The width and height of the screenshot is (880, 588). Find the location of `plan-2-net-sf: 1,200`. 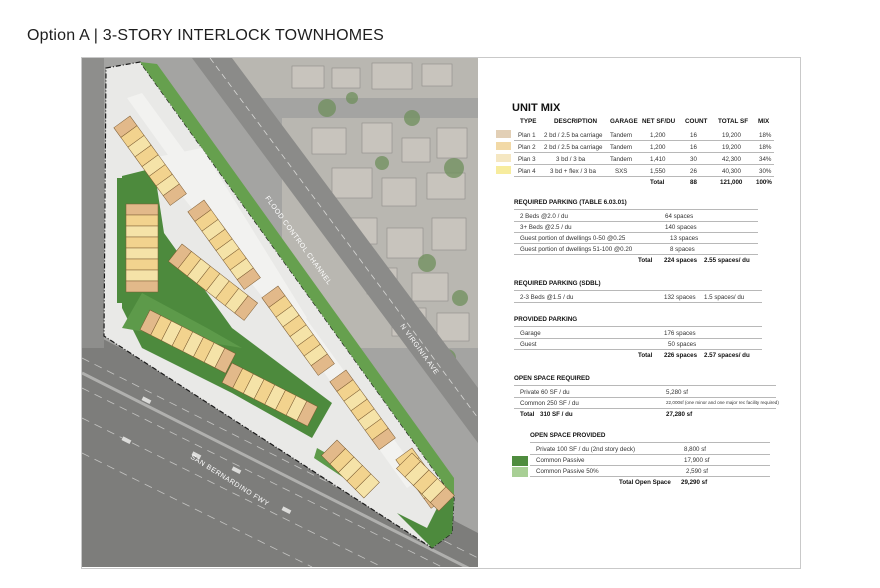

plan-2-net-sf: 1,200 is located at coordinates (658, 147).